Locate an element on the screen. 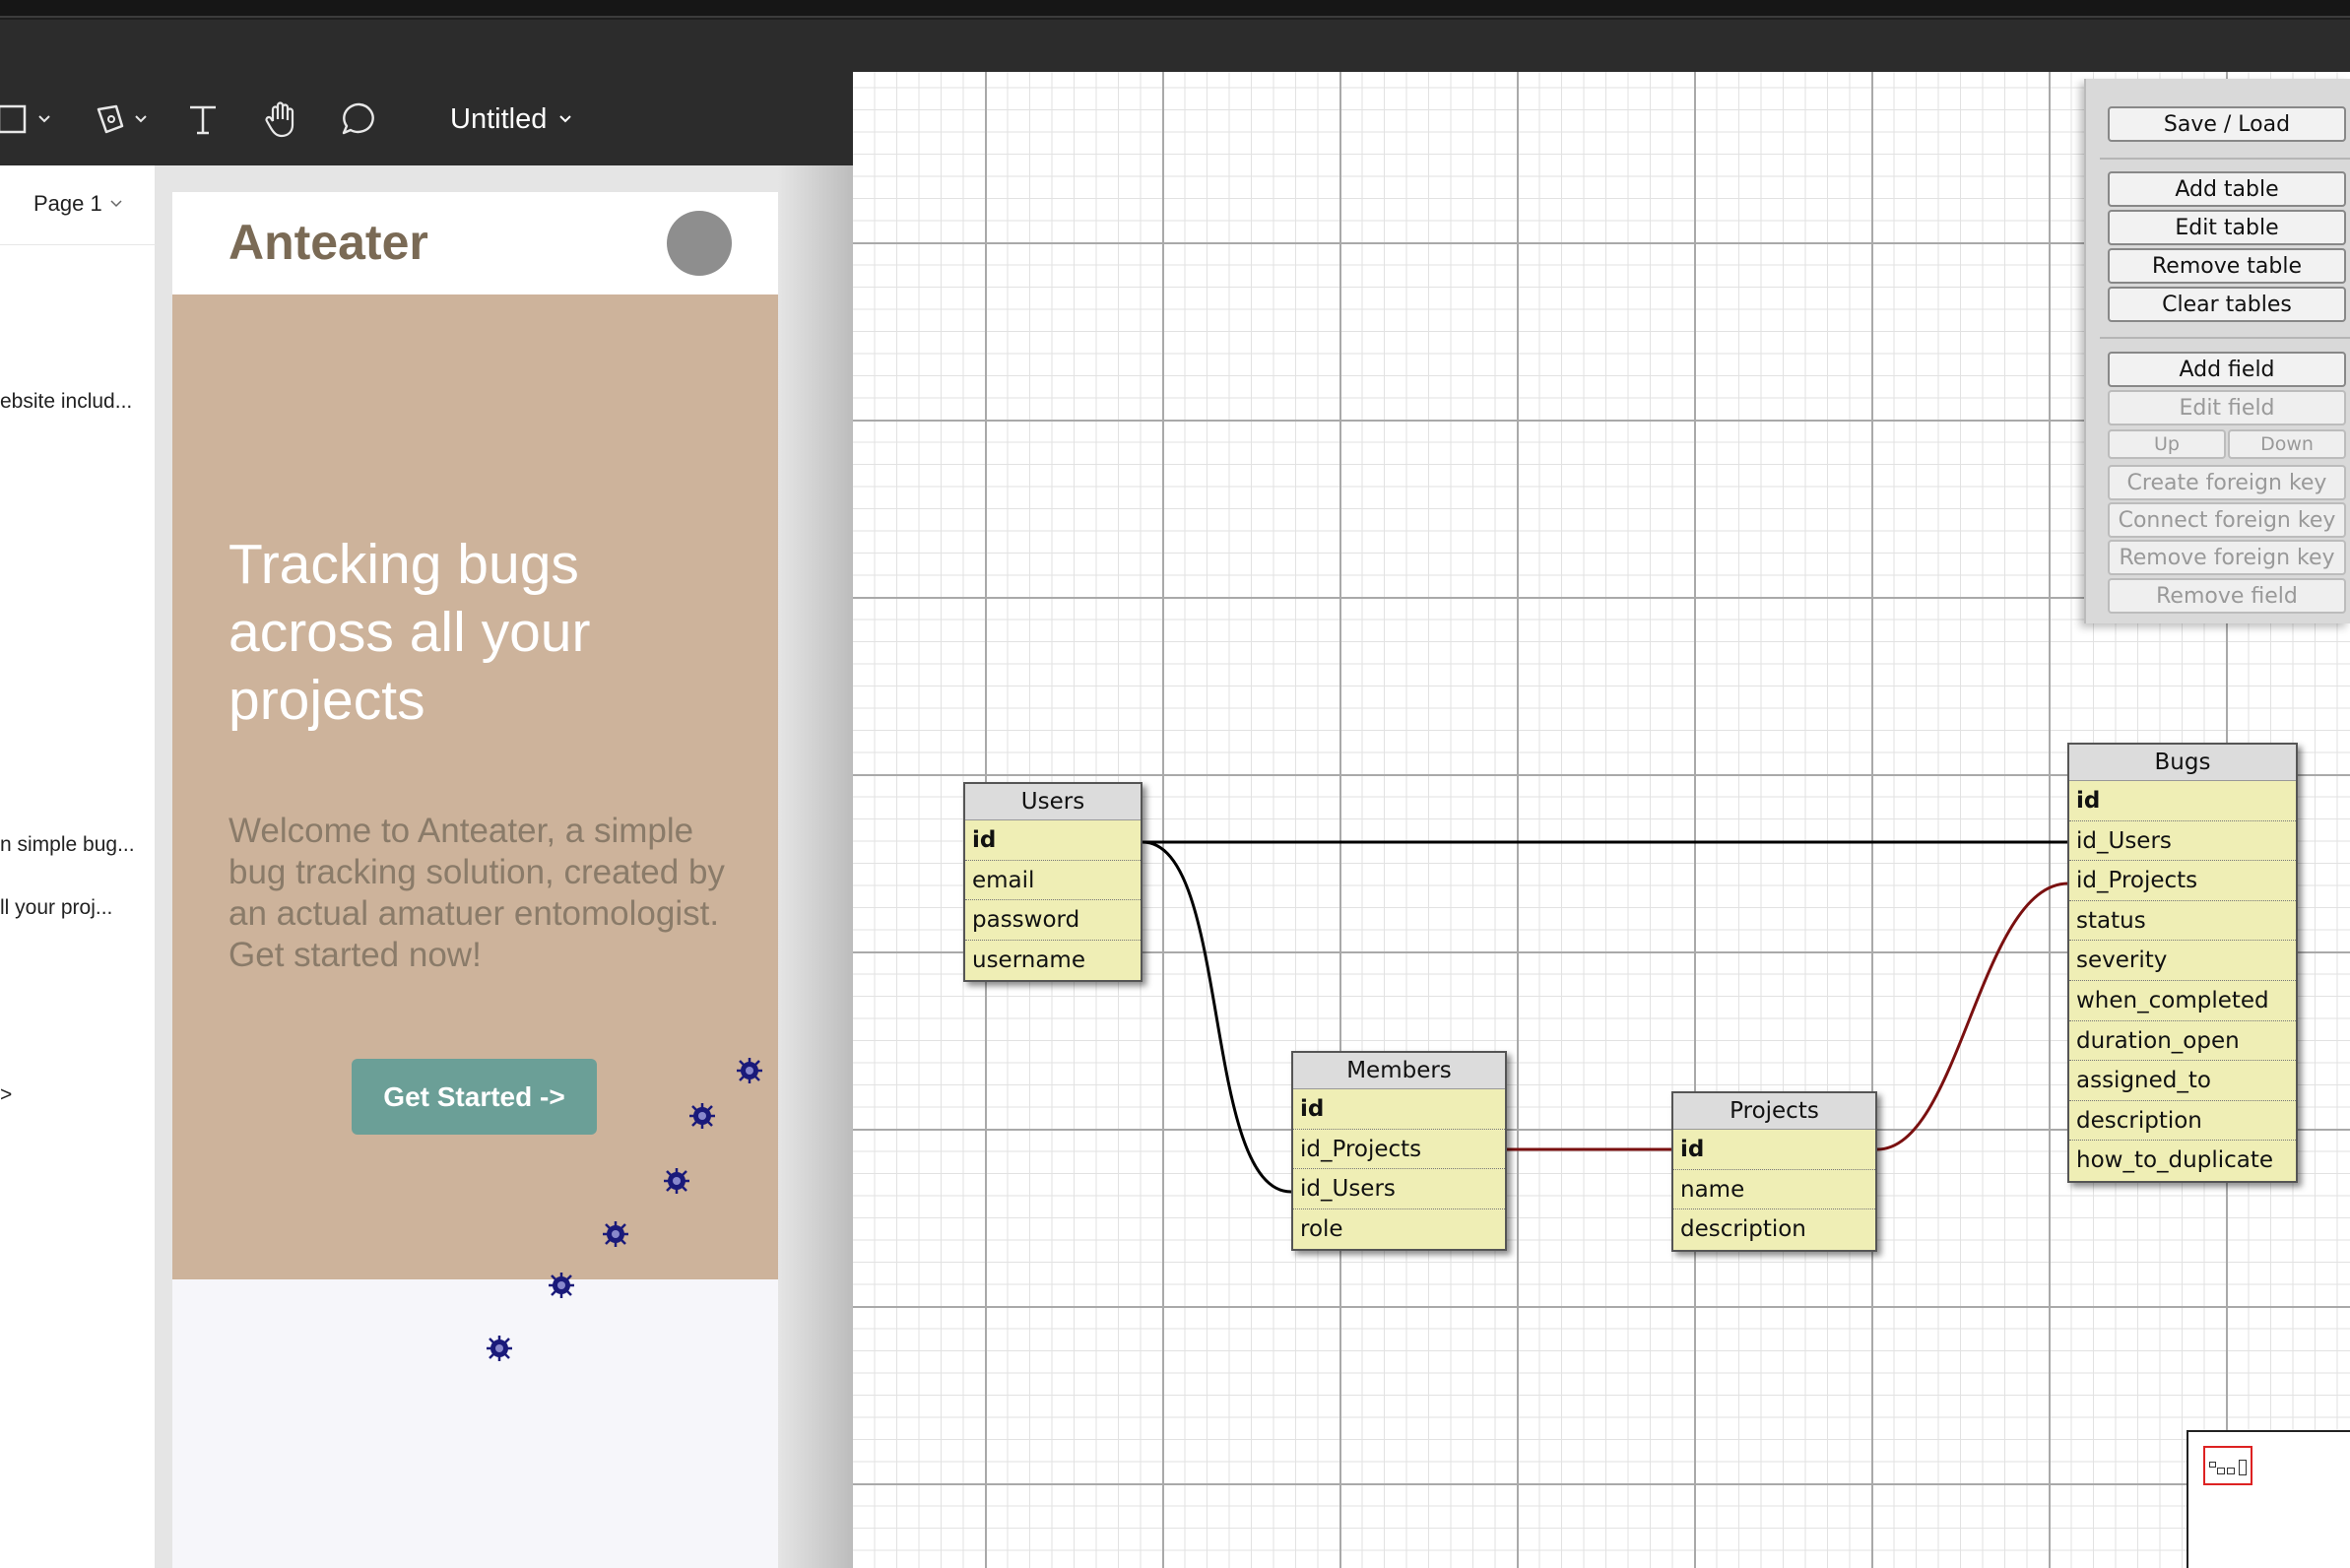 The width and height of the screenshot is (2350, 1568). relation-users-members is located at coordinates (1217, 1017).